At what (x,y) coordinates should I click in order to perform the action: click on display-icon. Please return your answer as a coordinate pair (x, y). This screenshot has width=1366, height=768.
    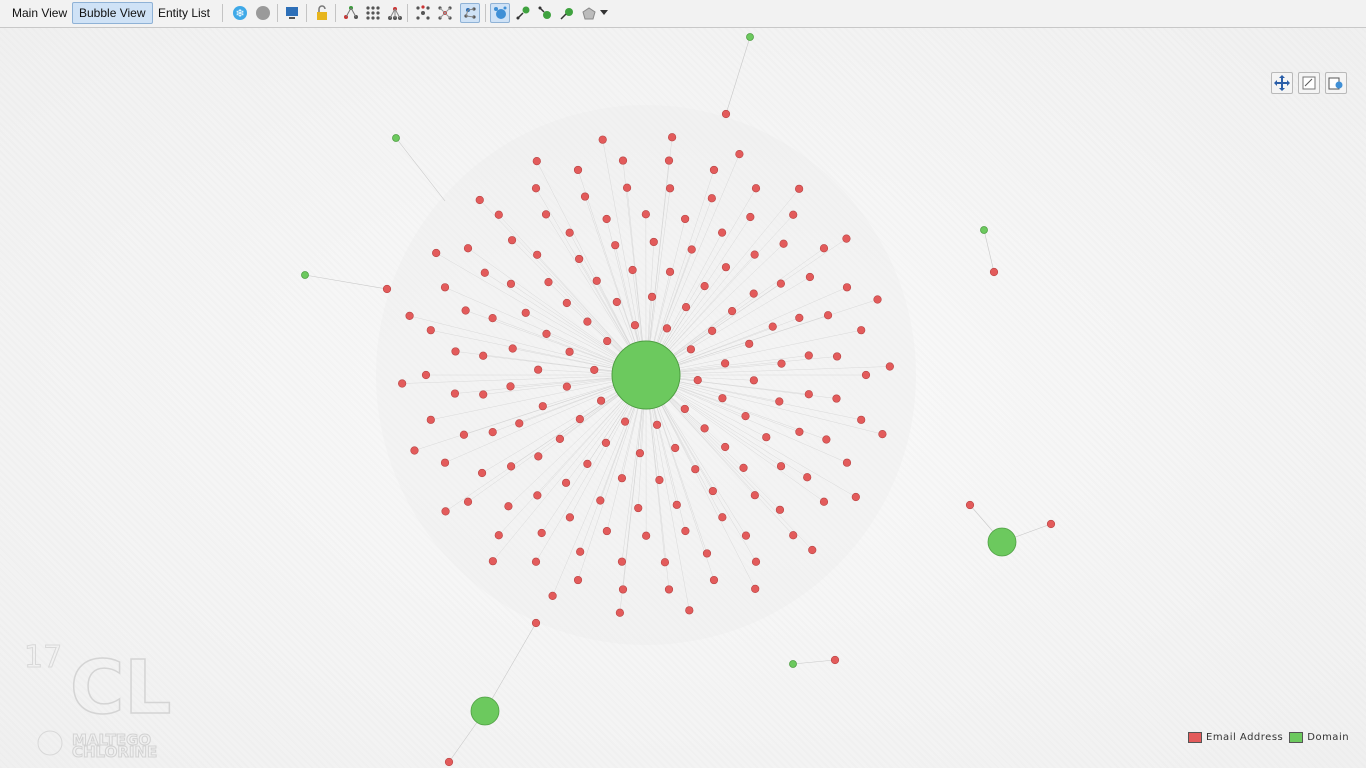
    Looking at the image, I should click on (292, 13).